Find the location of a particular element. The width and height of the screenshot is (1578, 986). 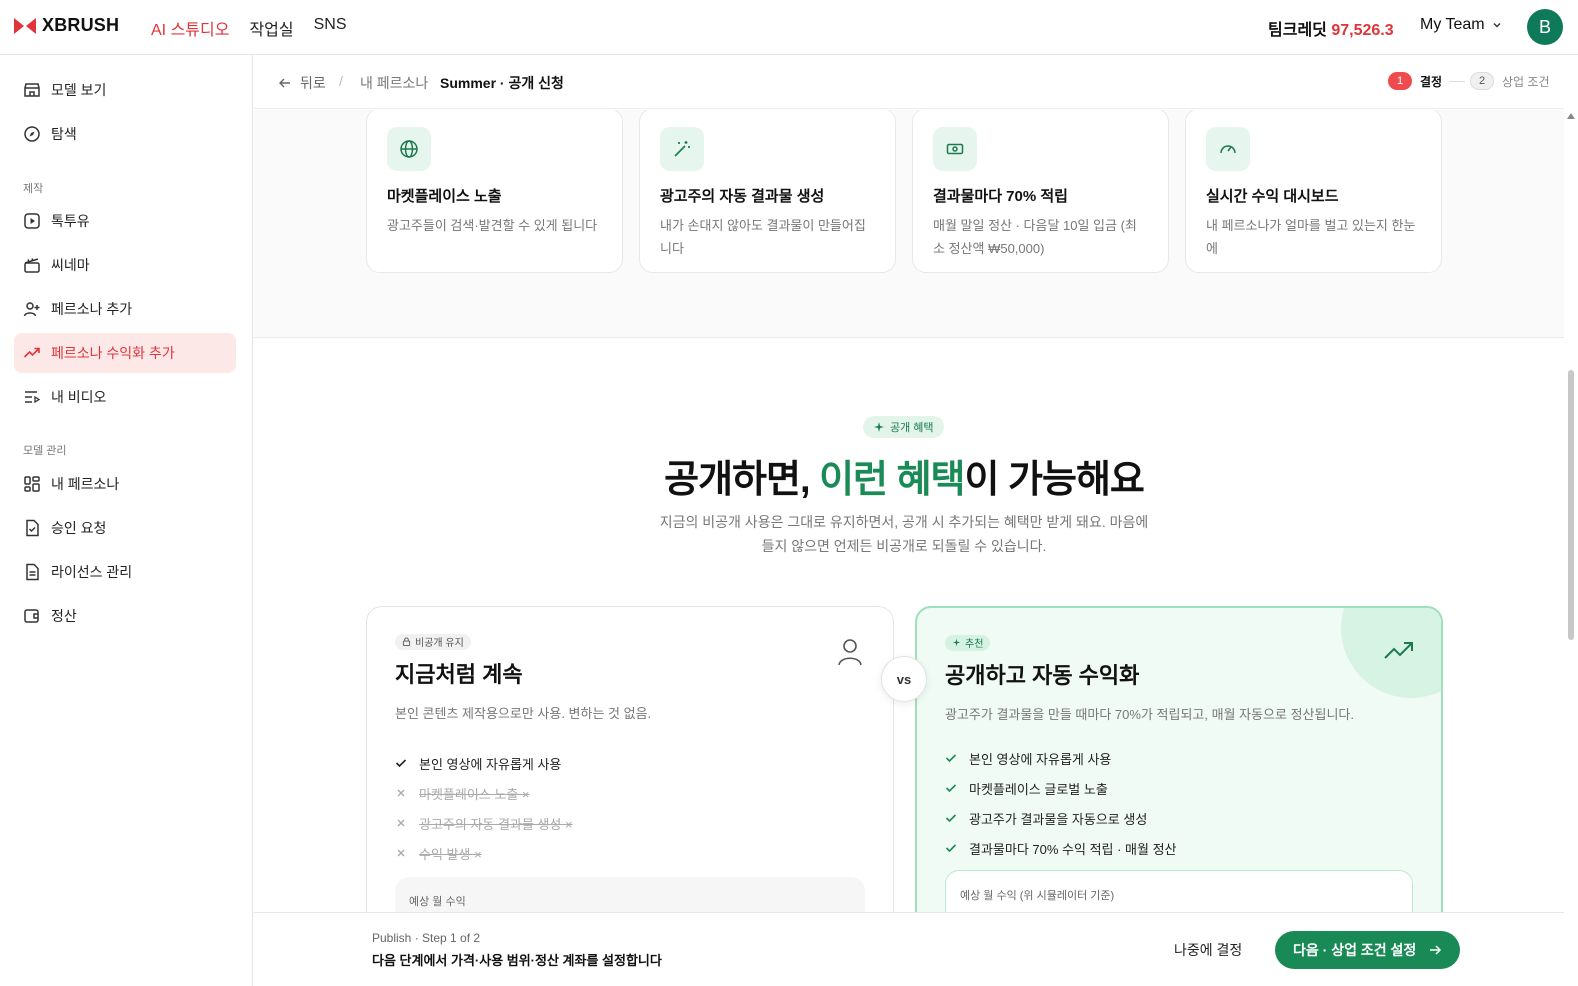

sidebar-item-explore: 탐색 is located at coordinates (125, 134).